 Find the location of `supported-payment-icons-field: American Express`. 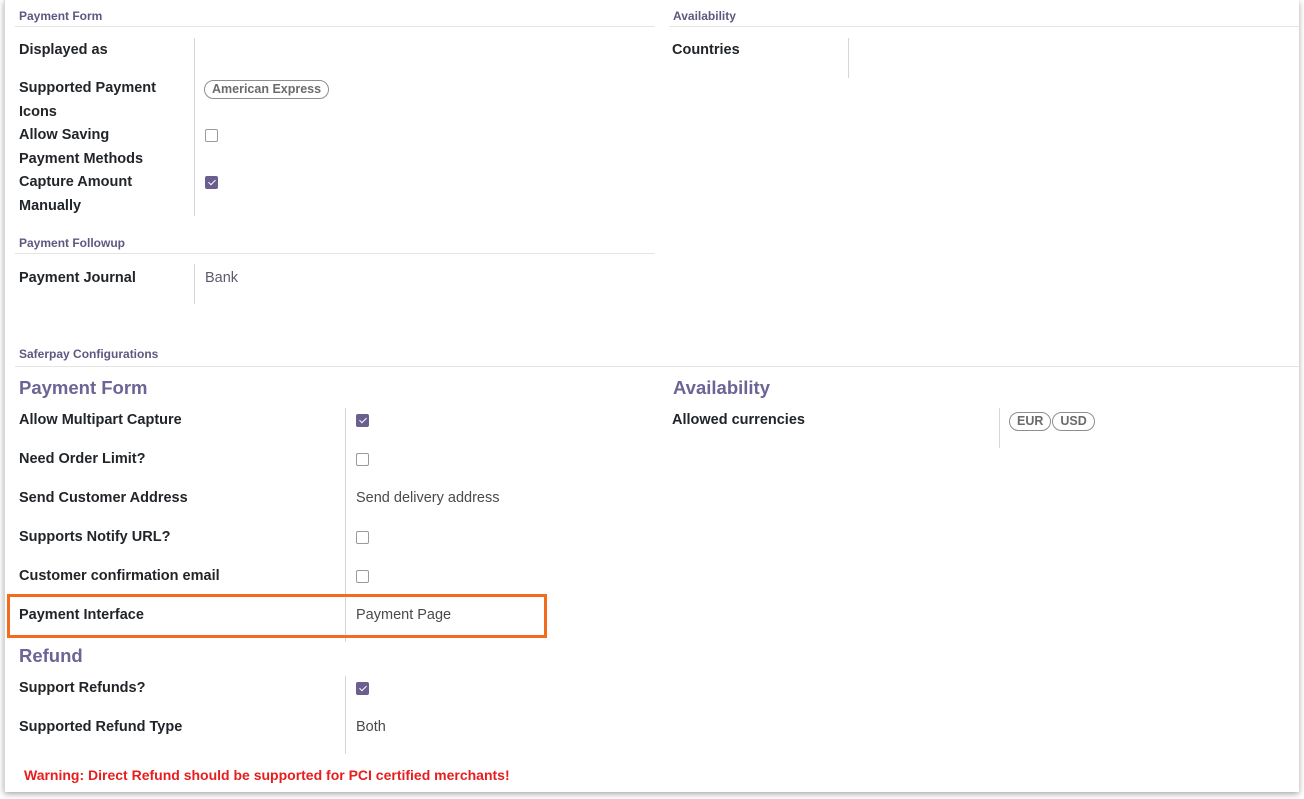

supported-payment-icons-field: American Express is located at coordinates (267, 89).